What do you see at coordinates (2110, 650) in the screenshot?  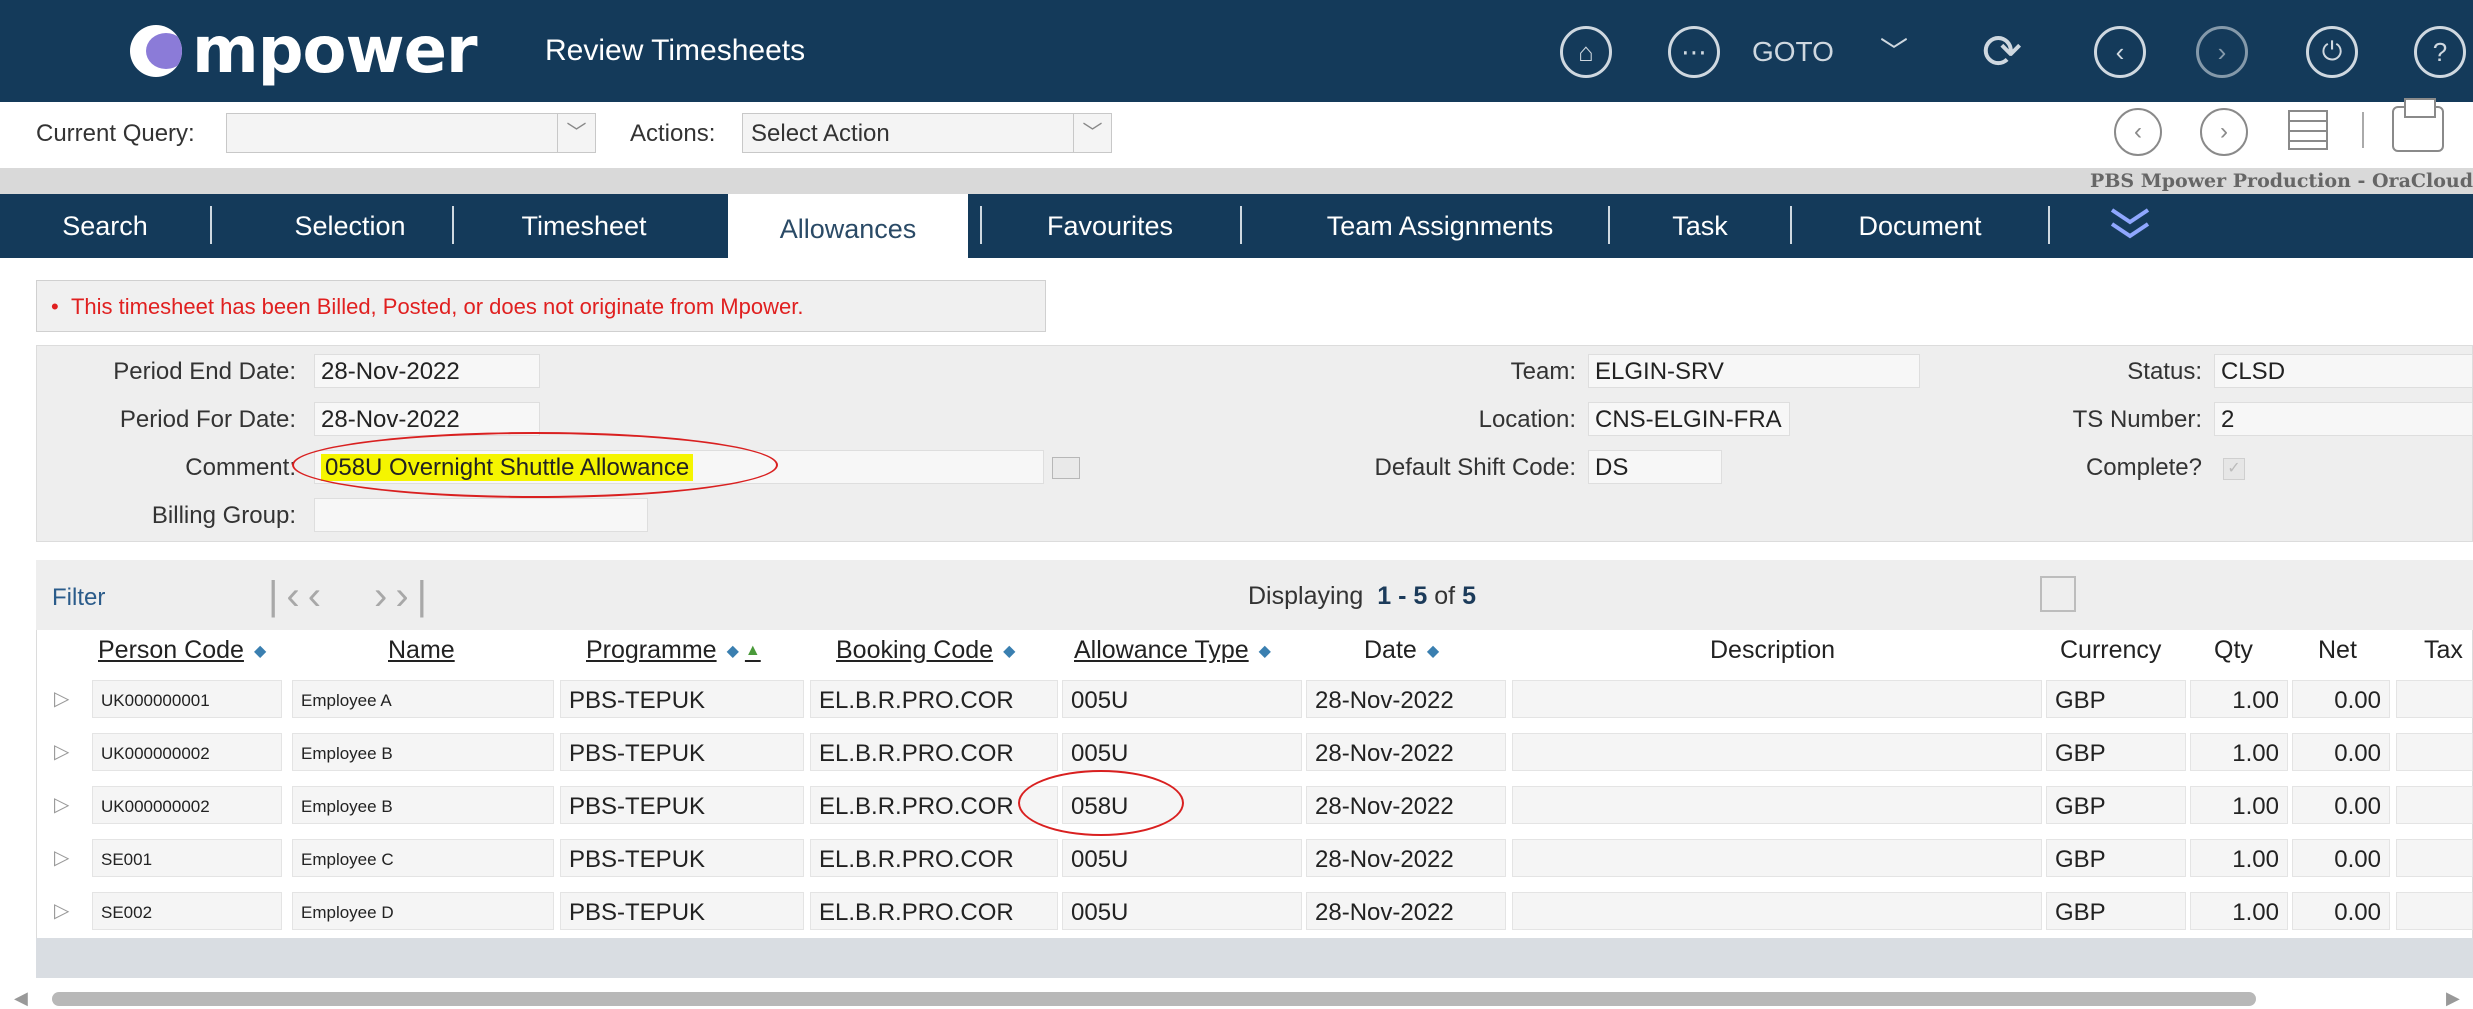 I see `col-currency: Currency` at bounding box center [2110, 650].